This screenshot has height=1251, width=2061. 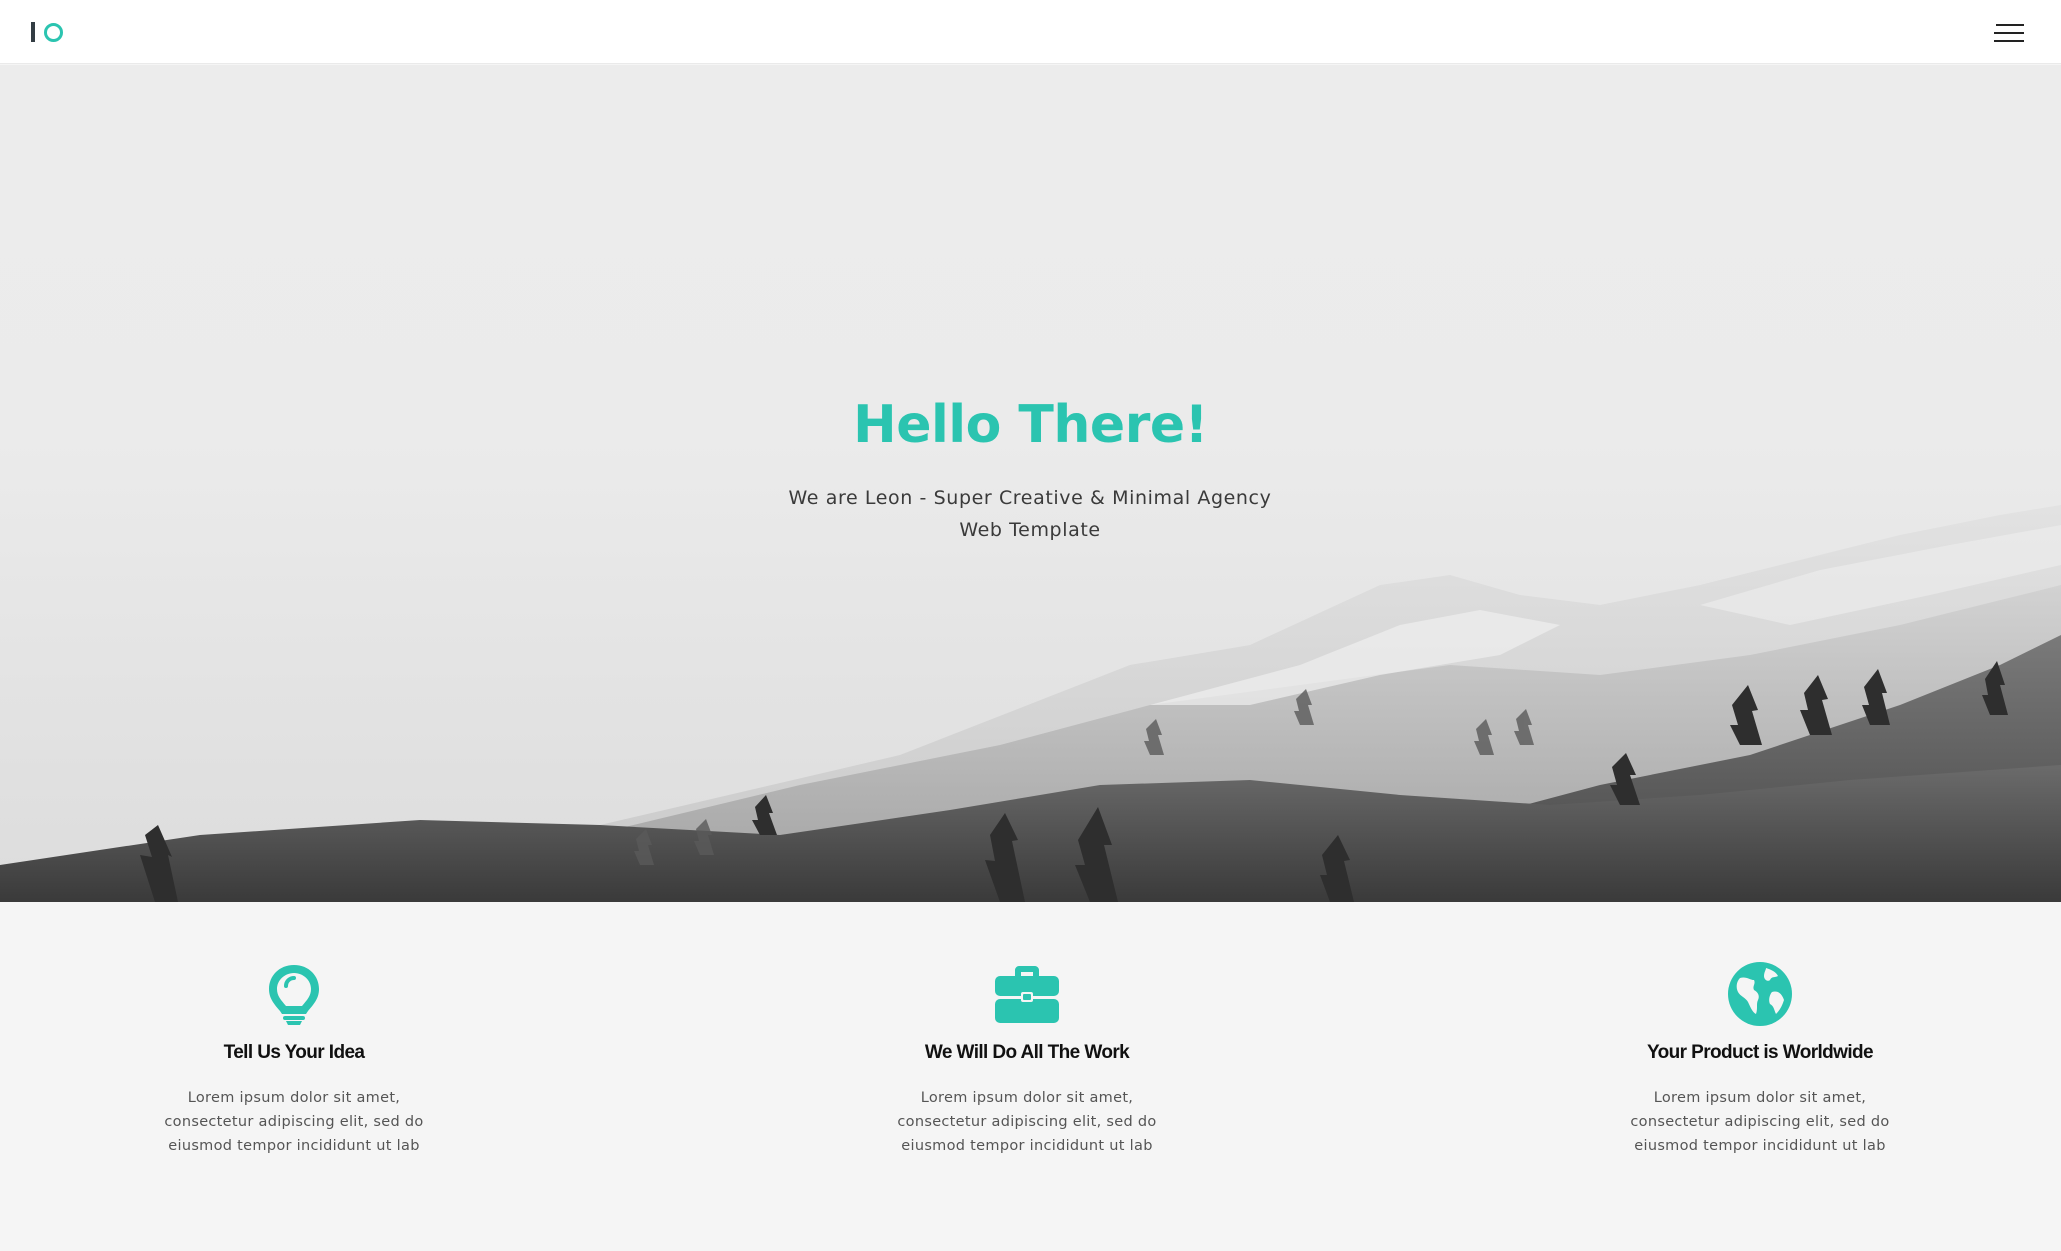 I want to click on hamburger-menu-icon, so click(x=2007, y=33).